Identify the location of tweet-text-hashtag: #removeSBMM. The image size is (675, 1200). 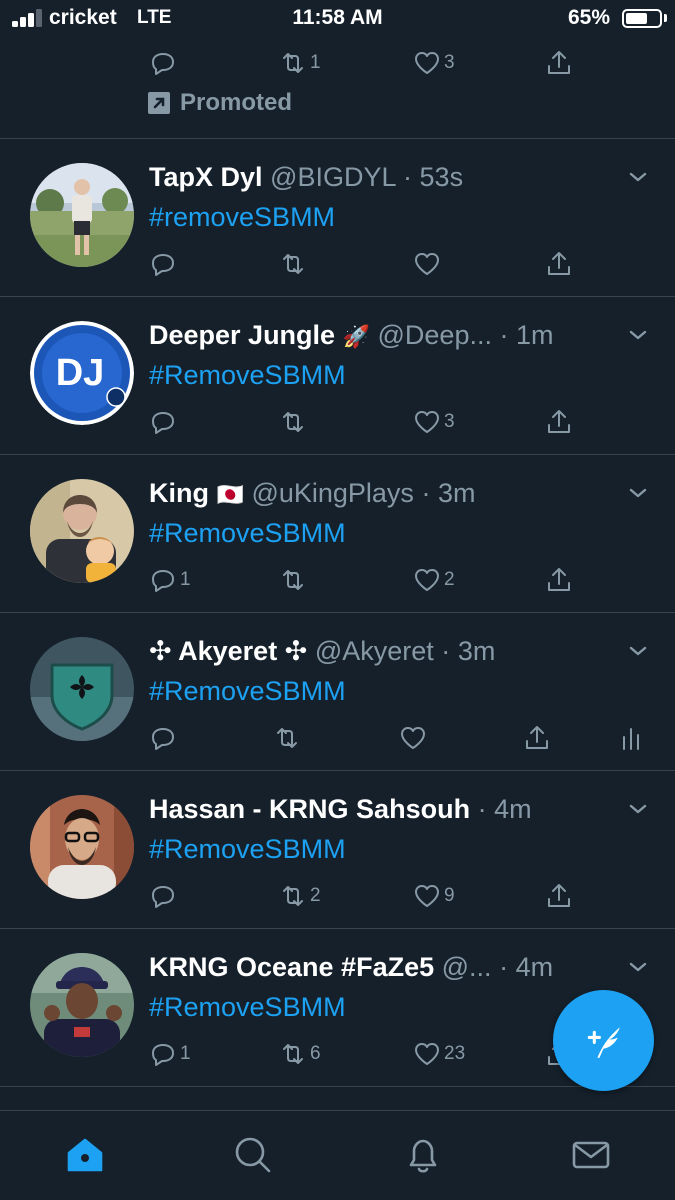
(242, 217).